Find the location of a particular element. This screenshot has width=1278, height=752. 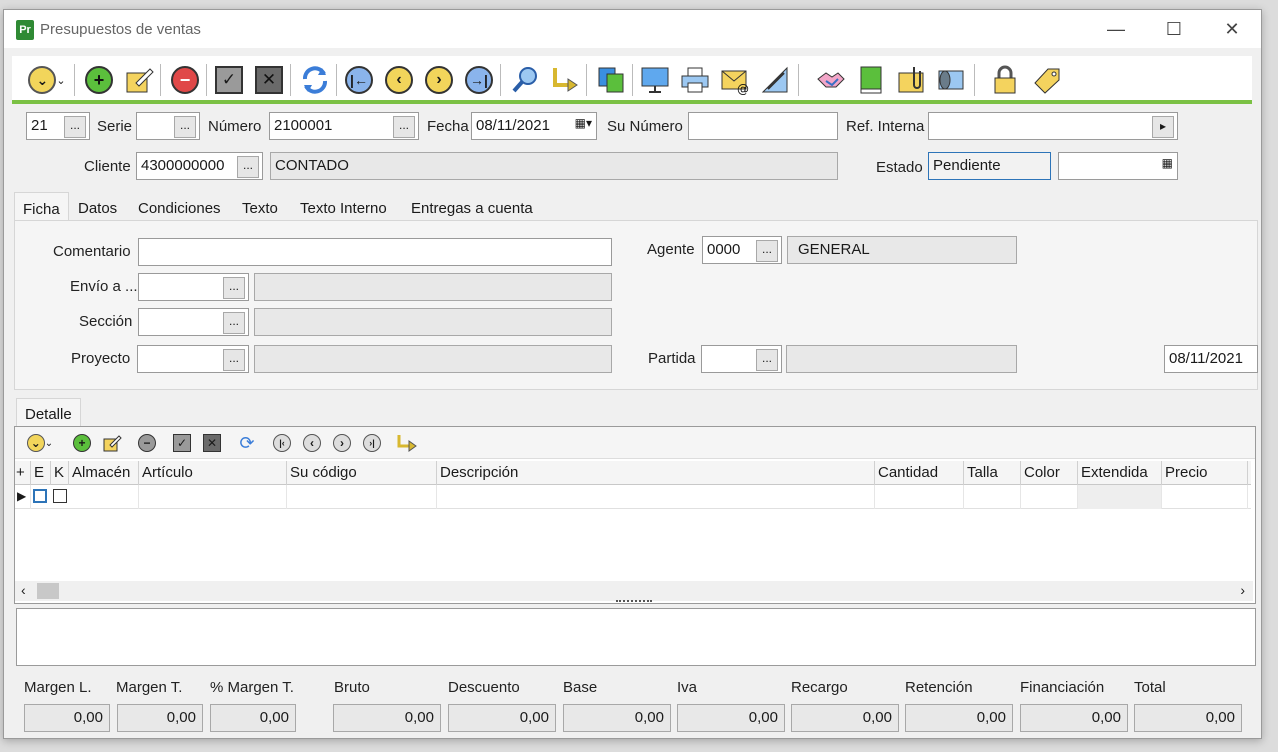

ref-interna-arrow-button: ▸ is located at coordinates (1163, 127).